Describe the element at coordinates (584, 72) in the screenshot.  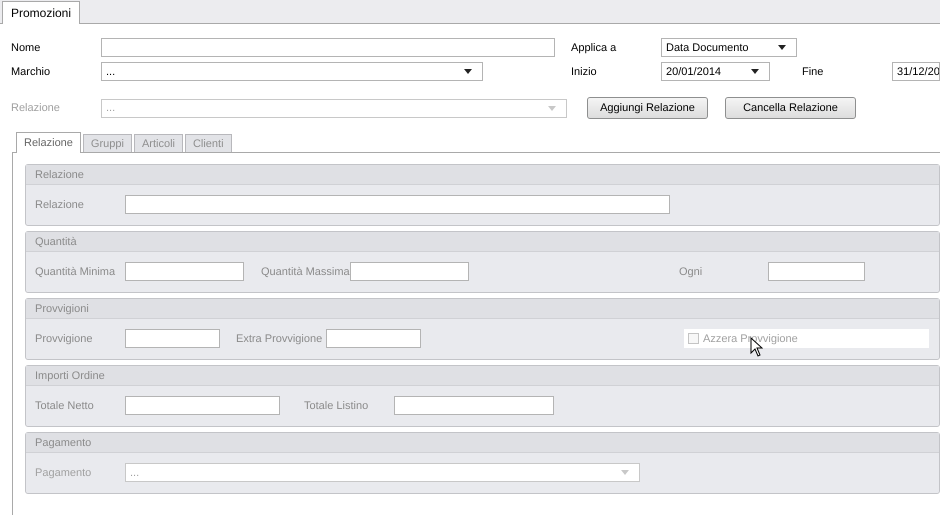
I see `field-label: Inizio` at that location.